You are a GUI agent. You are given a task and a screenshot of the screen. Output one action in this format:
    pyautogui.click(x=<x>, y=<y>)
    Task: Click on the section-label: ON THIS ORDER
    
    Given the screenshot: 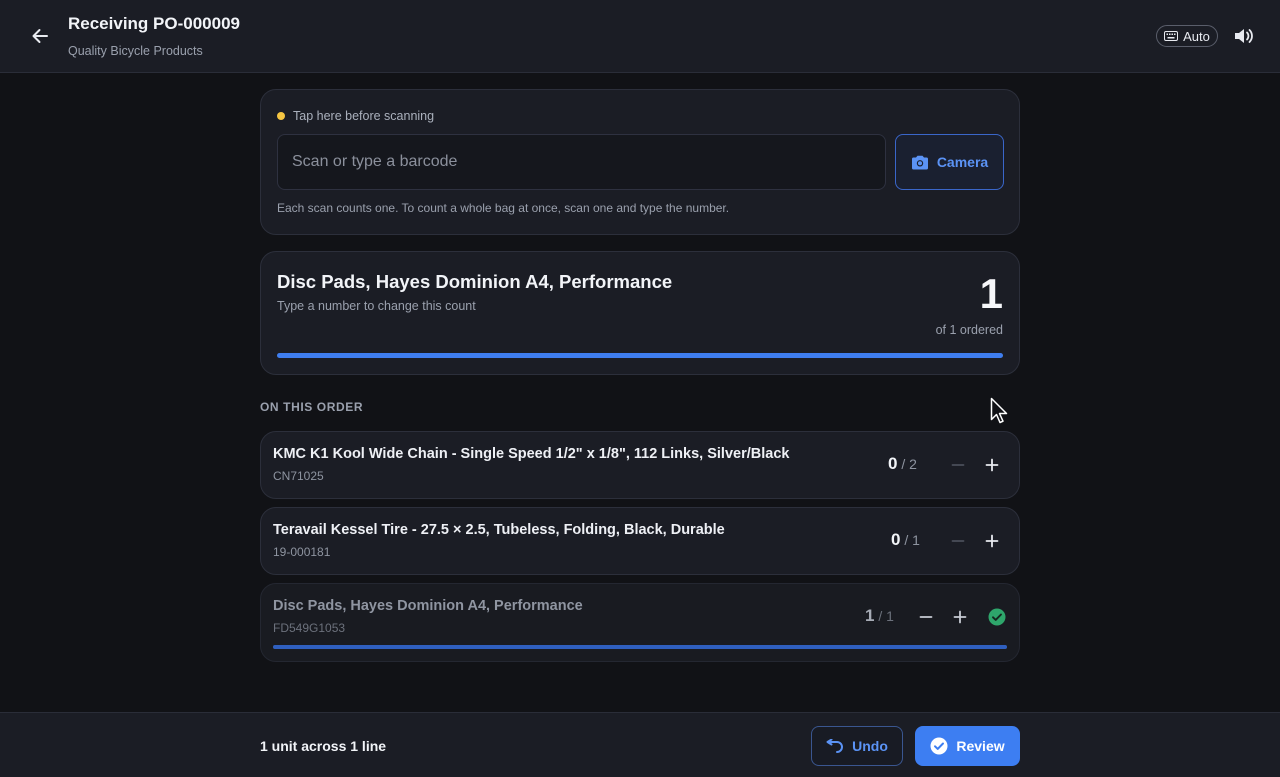 What is the action you would take?
    pyautogui.click(x=312, y=407)
    